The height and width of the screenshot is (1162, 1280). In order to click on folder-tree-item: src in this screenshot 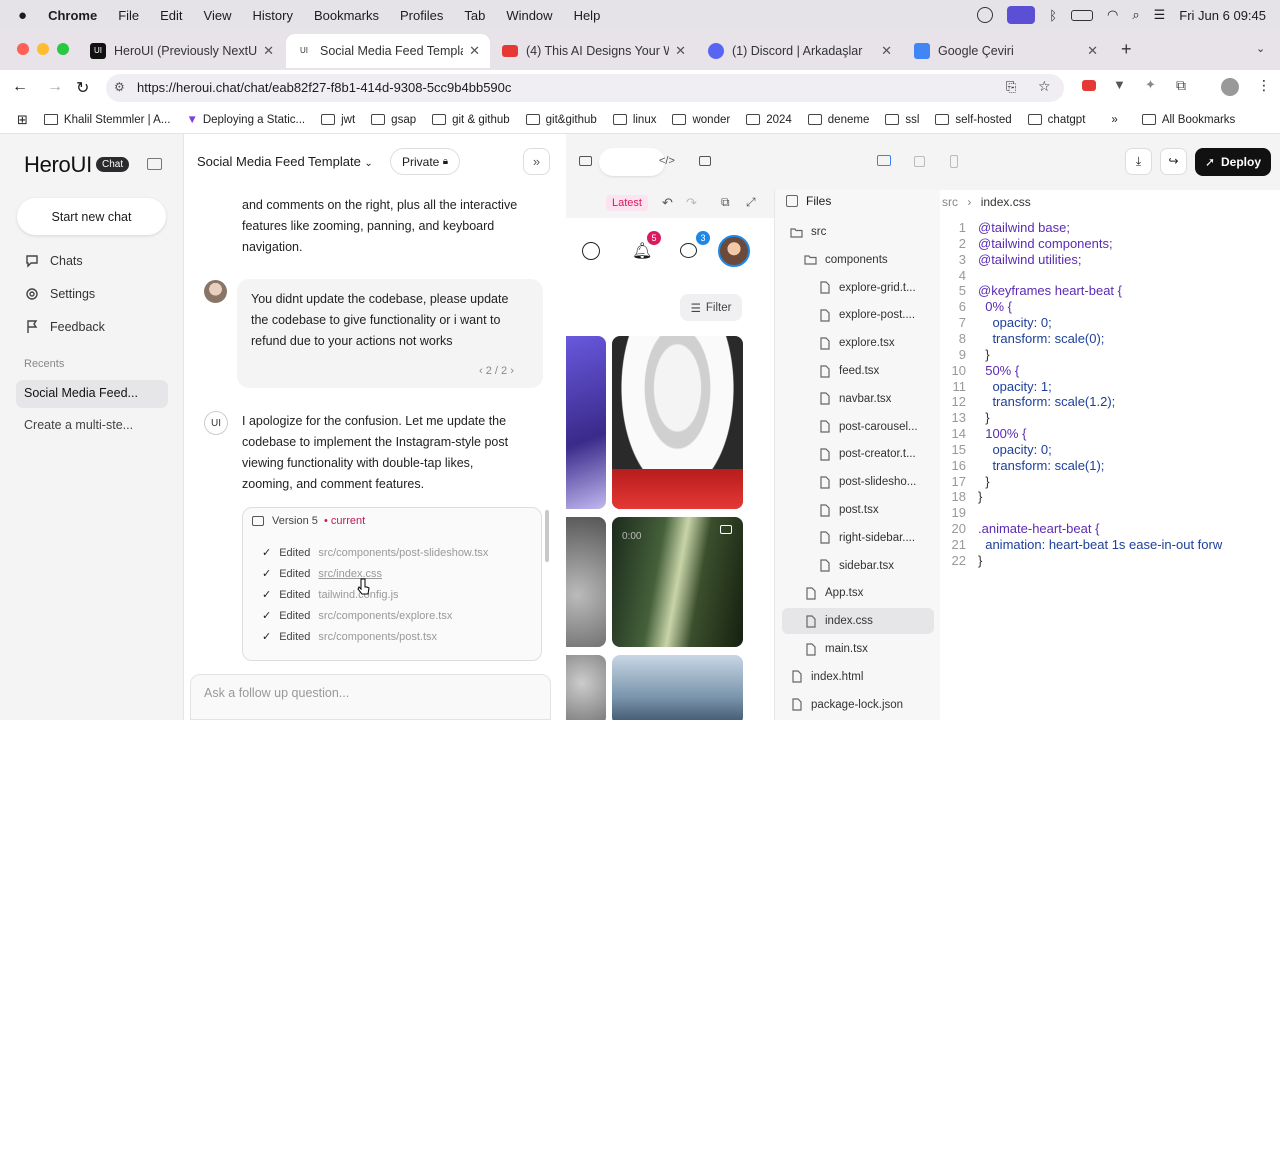, I will do `click(858, 232)`.